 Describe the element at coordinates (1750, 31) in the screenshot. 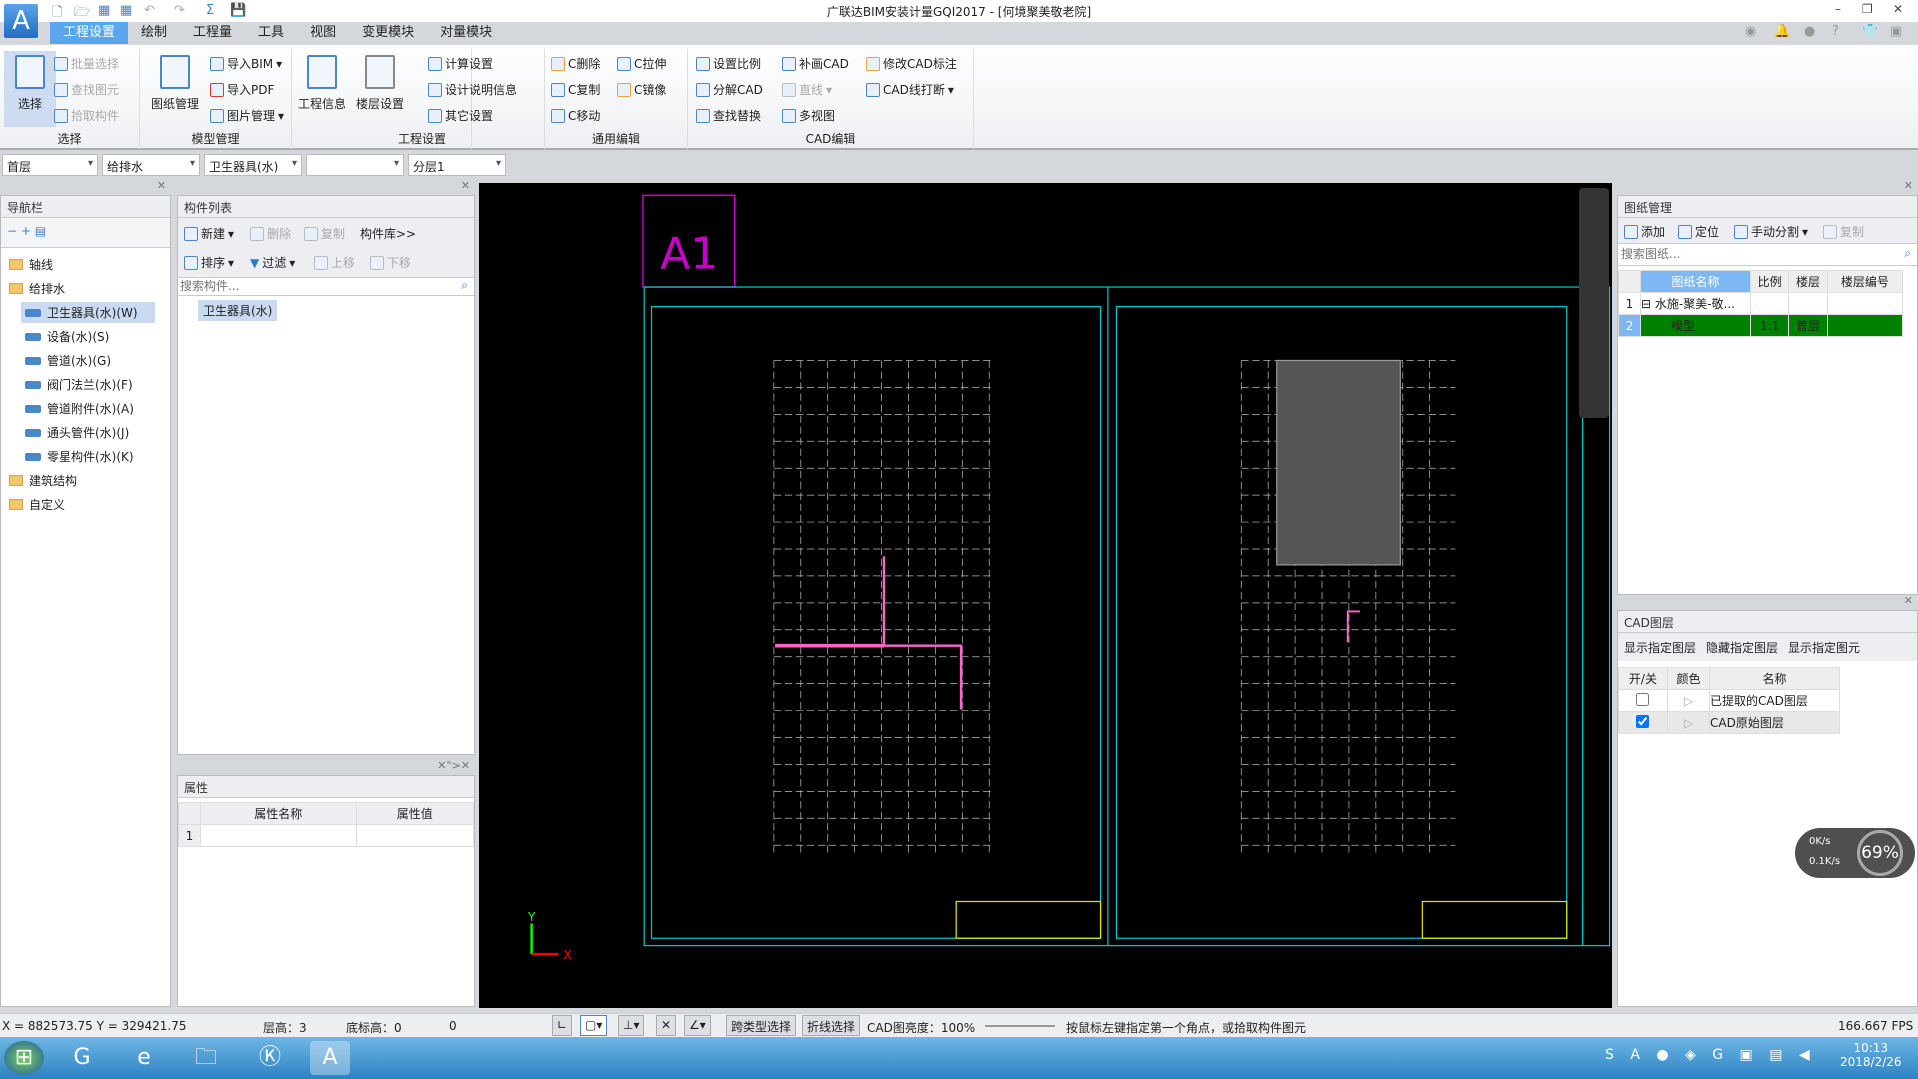

I see `user-icon: ◉` at that location.